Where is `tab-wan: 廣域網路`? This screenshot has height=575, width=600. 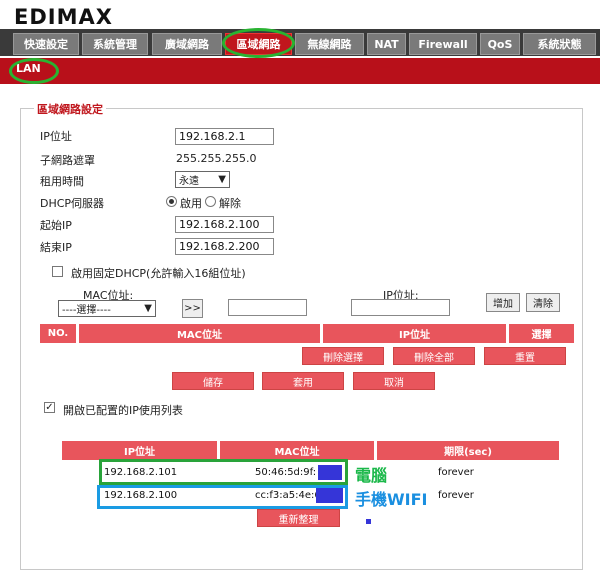 tab-wan: 廣域網路 is located at coordinates (187, 44).